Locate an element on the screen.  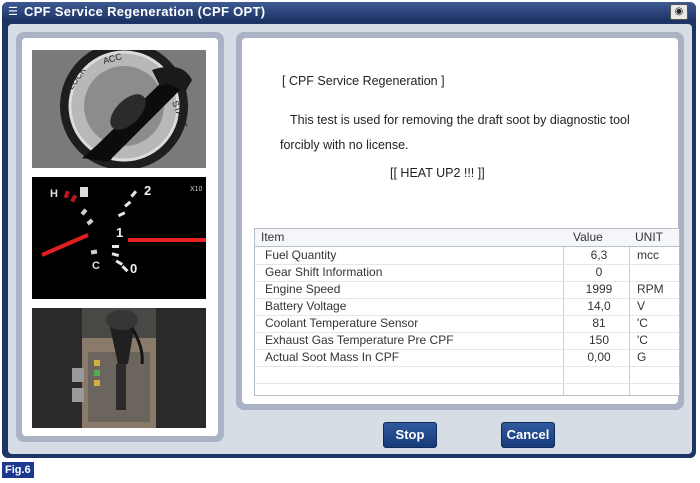
table-row: Actual Soot Mass In CPF 0,00 G is located at coordinates (467, 358).